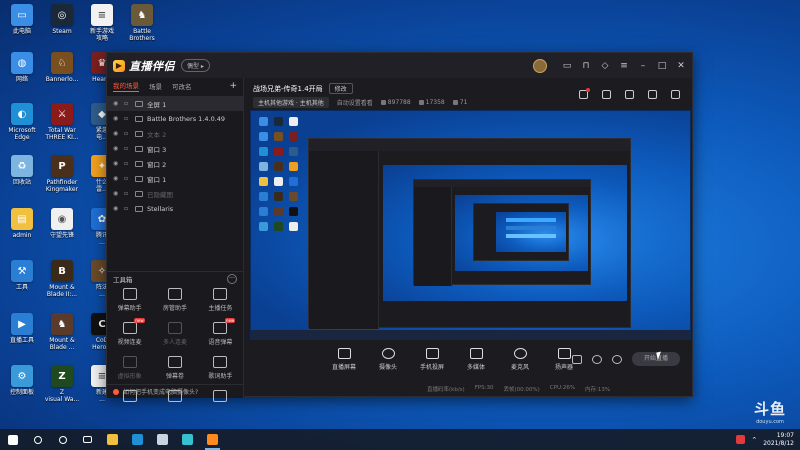  Describe the element at coordinates (22, 223) in the screenshot. I see `desktop-icon: ▤ admin` at that location.